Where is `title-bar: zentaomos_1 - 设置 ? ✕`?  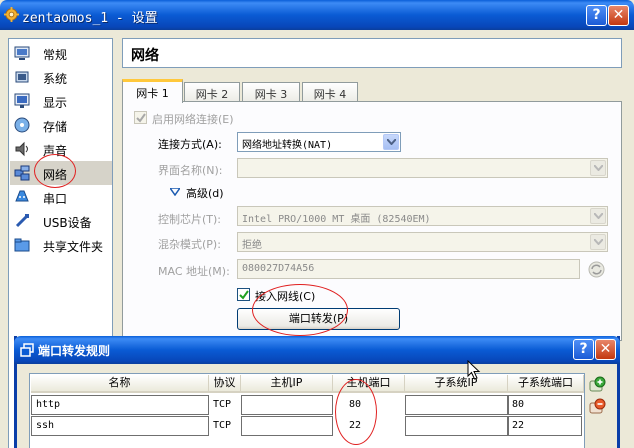 title-bar: zentaomos_1 - 设置 ? ✕ is located at coordinates (317, 15).